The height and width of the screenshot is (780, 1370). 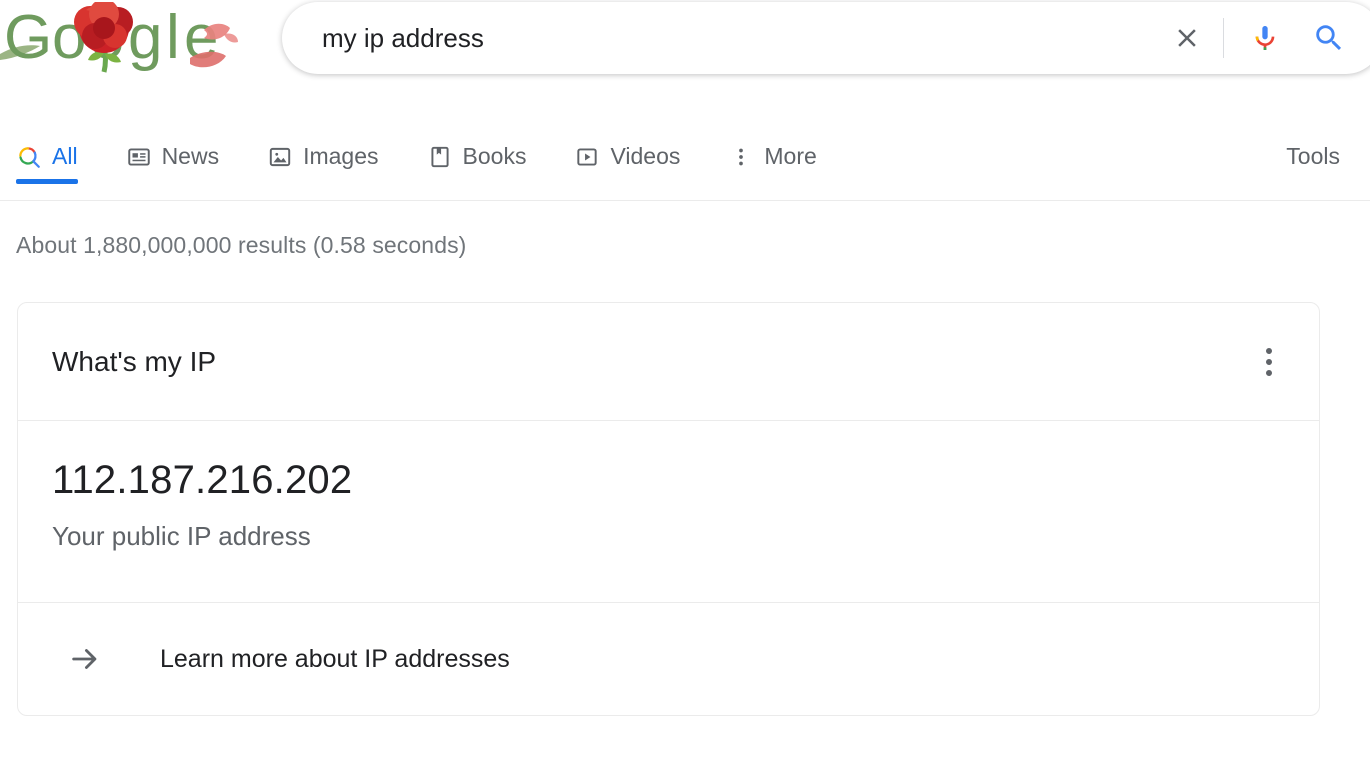 I want to click on answer-card-title: What's my IP, so click(x=134, y=361).